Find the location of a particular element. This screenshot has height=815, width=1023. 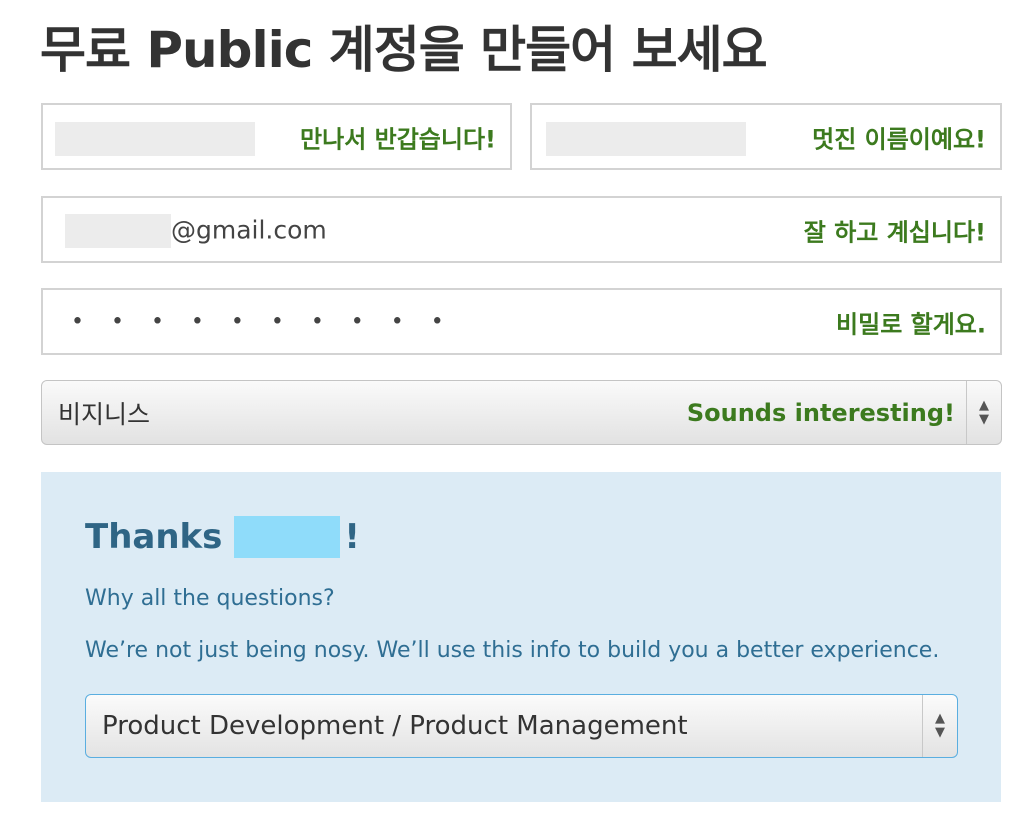

redacted-name-highlight is located at coordinates (287, 537).